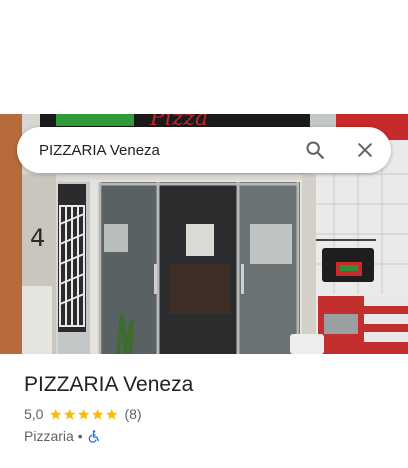 The height and width of the screenshot is (468, 408). Describe the element at coordinates (164, 150) in the screenshot. I see `search-input` at that location.